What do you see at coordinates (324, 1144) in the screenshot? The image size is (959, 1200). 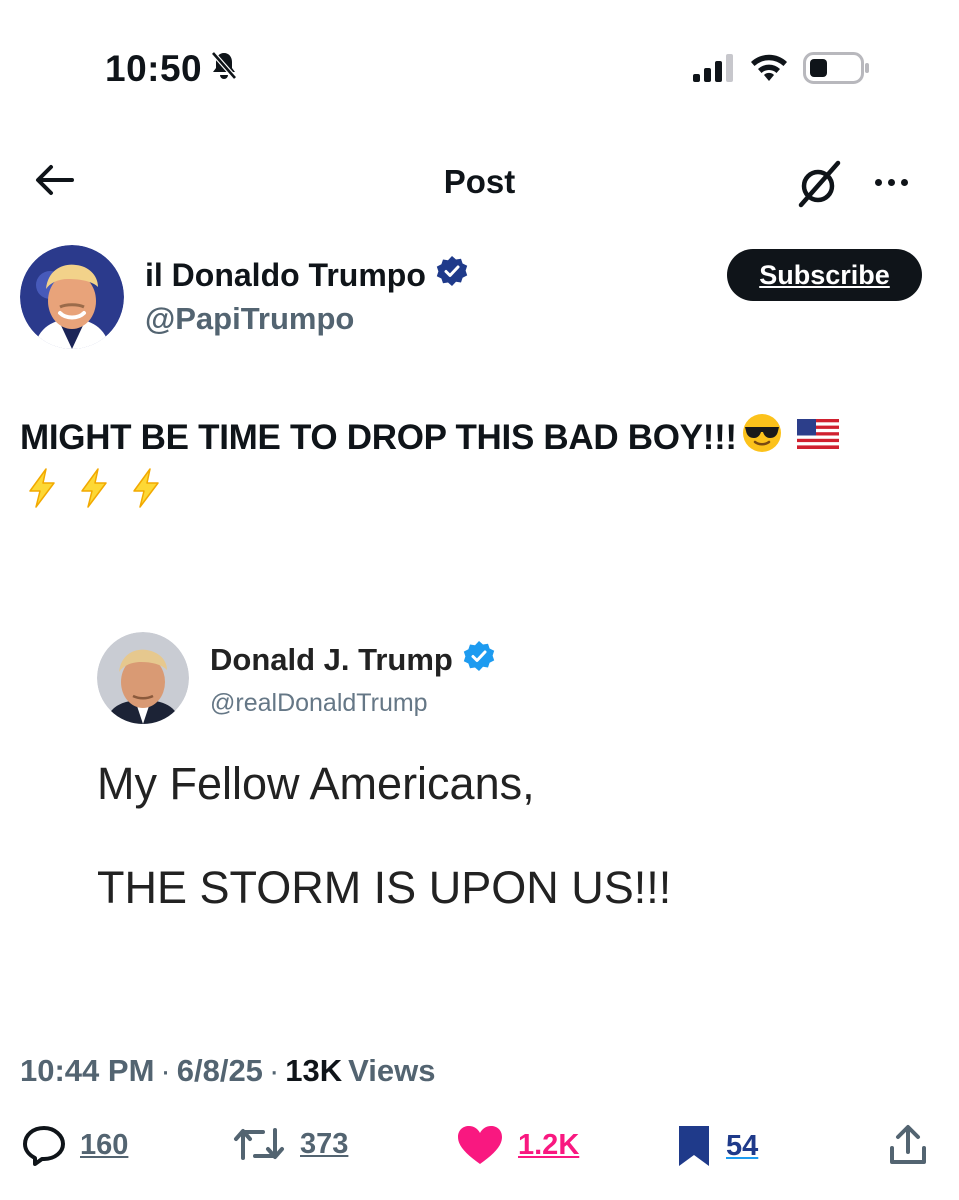 I see `repost-count: 373` at bounding box center [324, 1144].